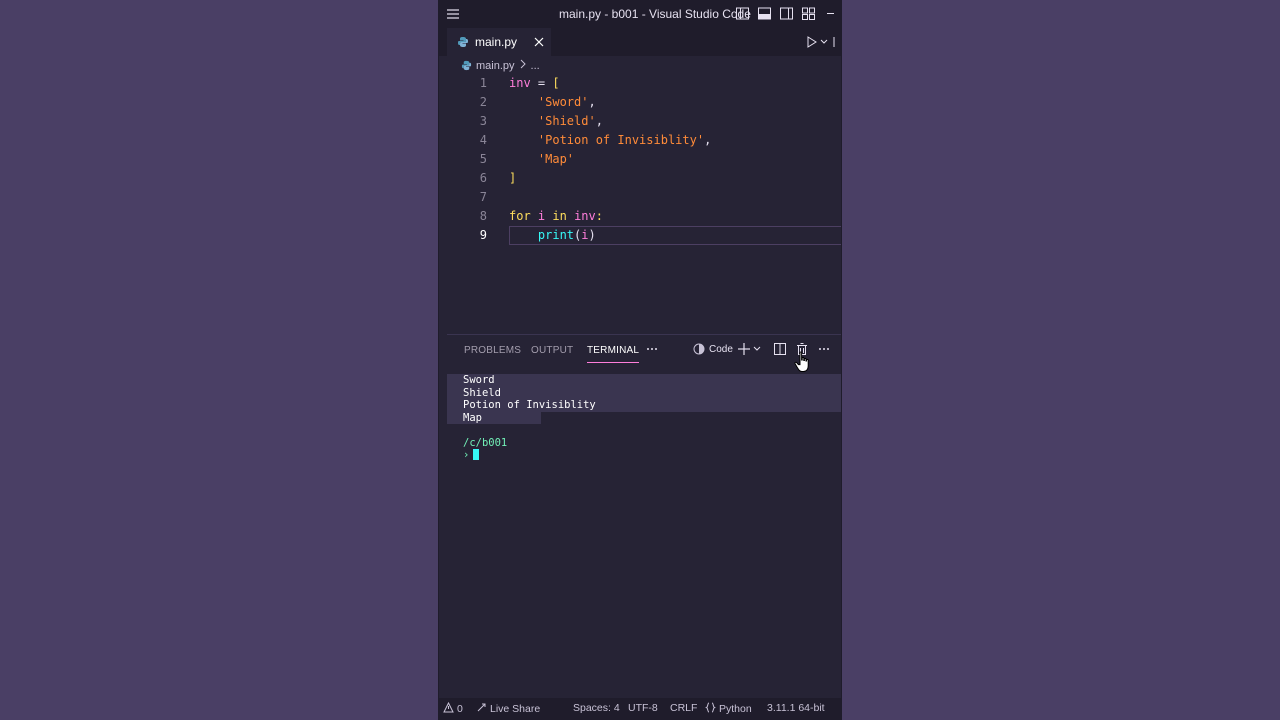 The image size is (1280, 720). I want to click on code-token: [, so click(556, 83).